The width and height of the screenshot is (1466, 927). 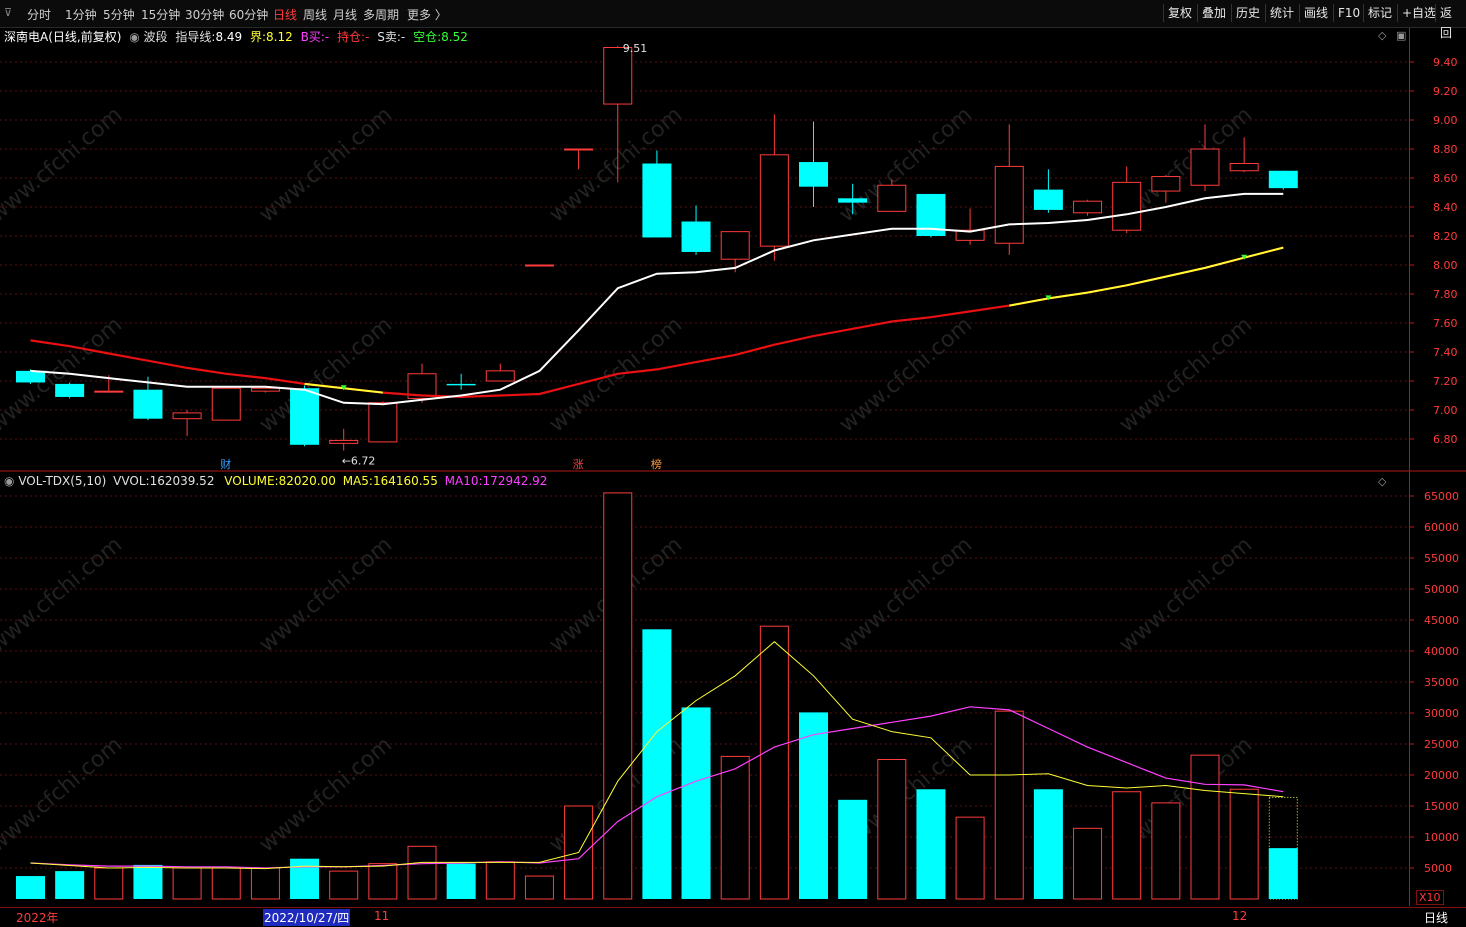 What do you see at coordinates (285, 14) in the screenshot?
I see `period-tab-6: 日线` at bounding box center [285, 14].